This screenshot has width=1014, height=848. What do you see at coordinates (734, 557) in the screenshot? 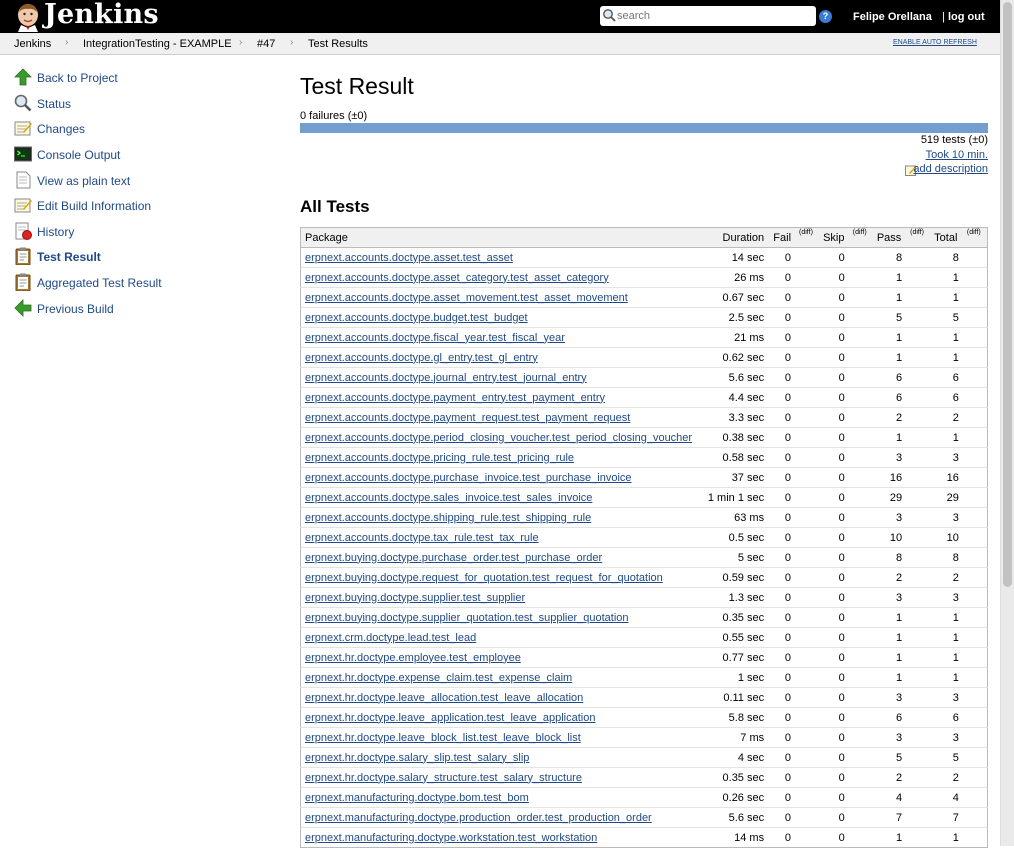
I see `duration-cell: 5 sec` at bounding box center [734, 557].